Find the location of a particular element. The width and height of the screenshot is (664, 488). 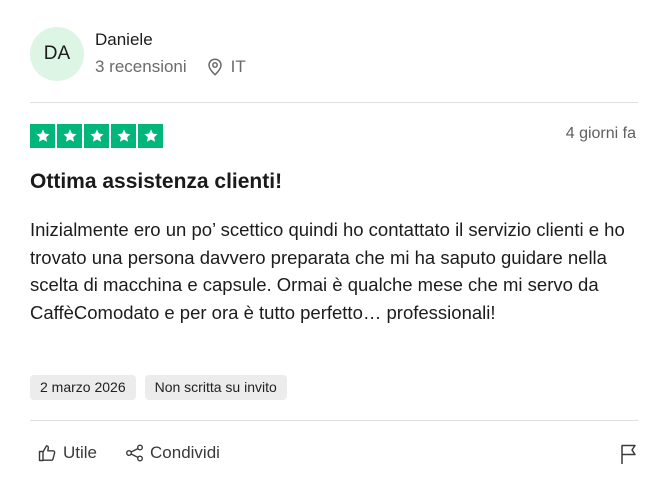

thumbs-up-icon is located at coordinates (47, 453).